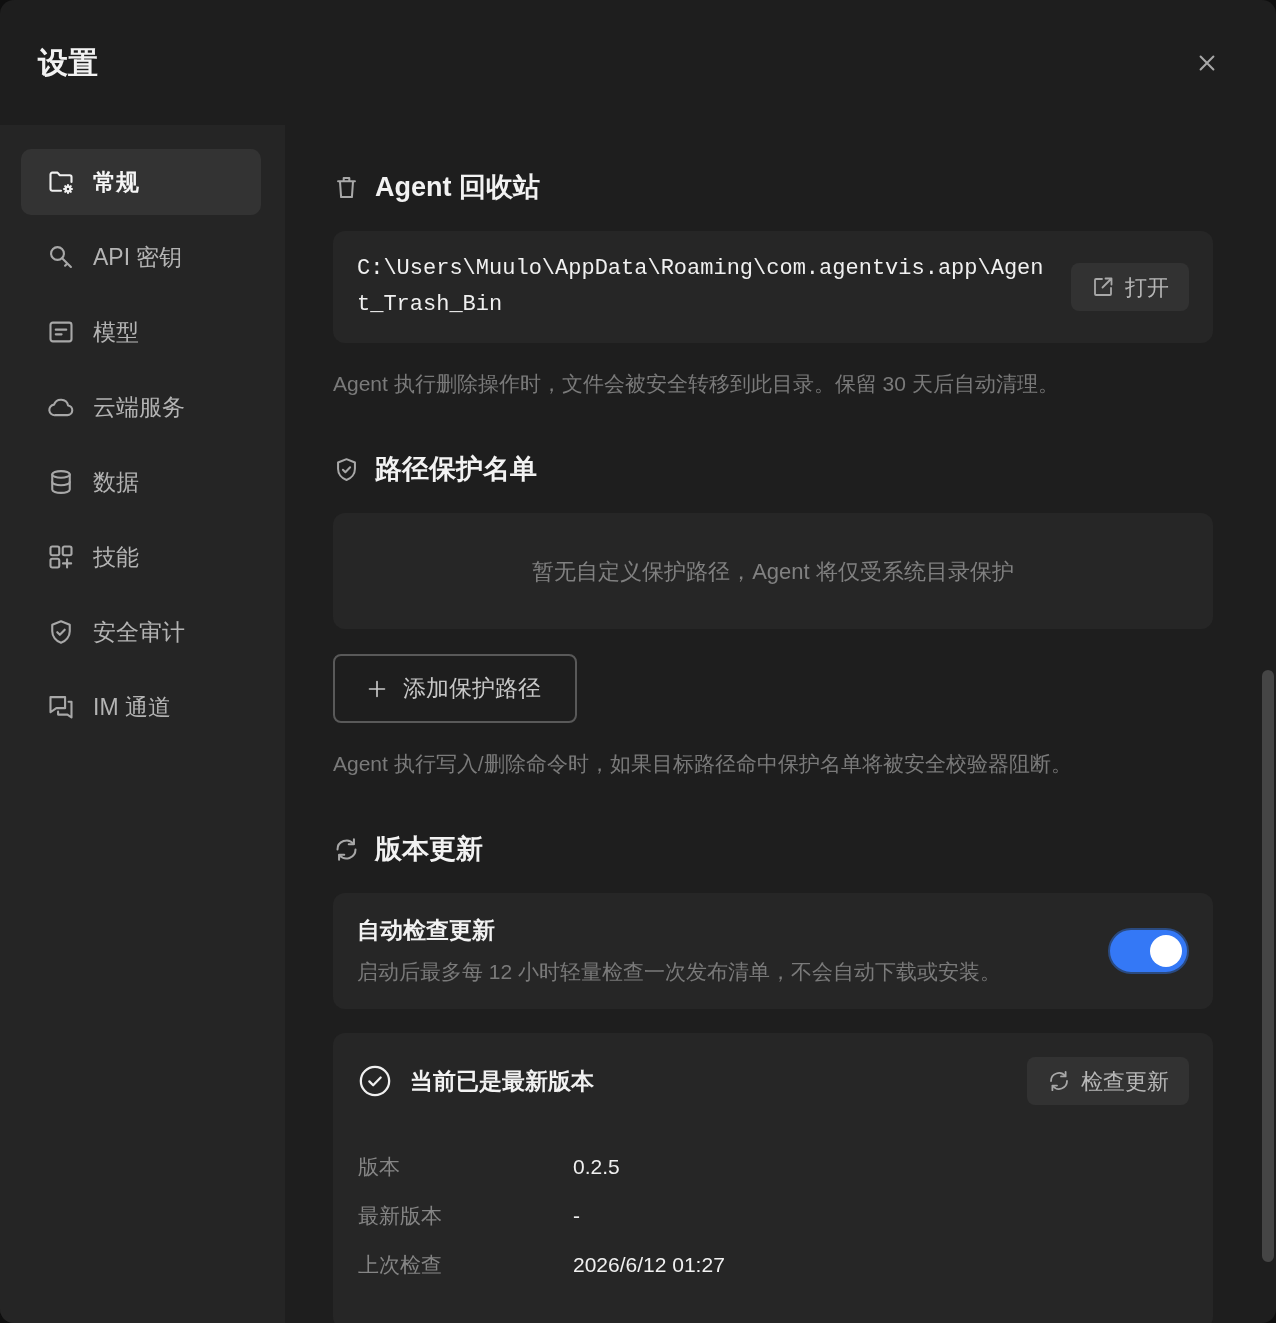 The width and height of the screenshot is (1276, 1323). Describe the element at coordinates (375, 1081) in the screenshot. I see `check-circle-icon` at that location.